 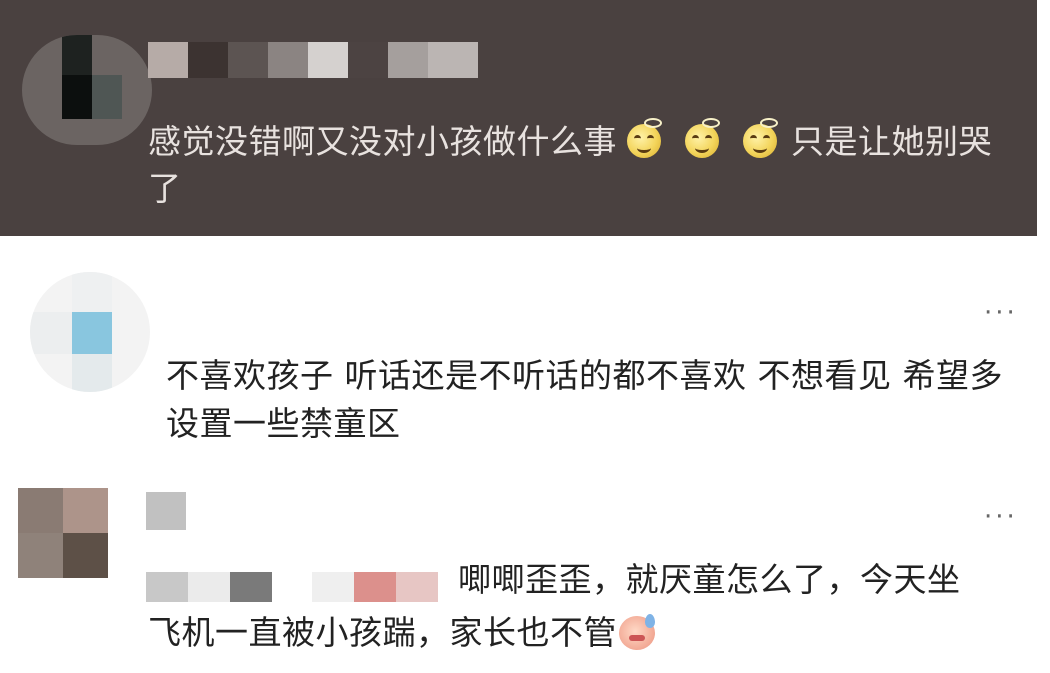 I want to click on sweat-face-emoji, so click(x=637, y=632).